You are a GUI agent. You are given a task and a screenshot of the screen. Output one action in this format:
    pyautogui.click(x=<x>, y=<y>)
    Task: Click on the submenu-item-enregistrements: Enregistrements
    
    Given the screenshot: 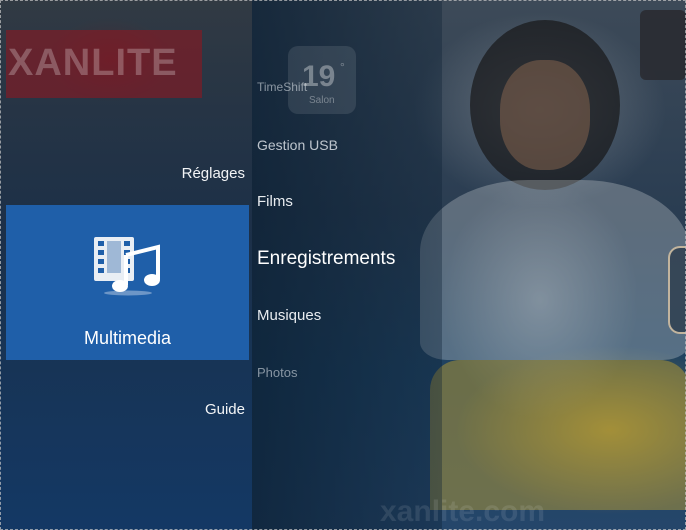 What is the action you would take?
    pyautogui.click(x=326, y=259)
    